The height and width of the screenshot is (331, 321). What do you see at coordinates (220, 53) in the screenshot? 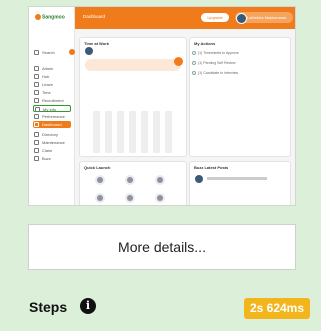
I see `thumb-action-item: (1) Timesheets to Approve` at bounding box center [220, 53].